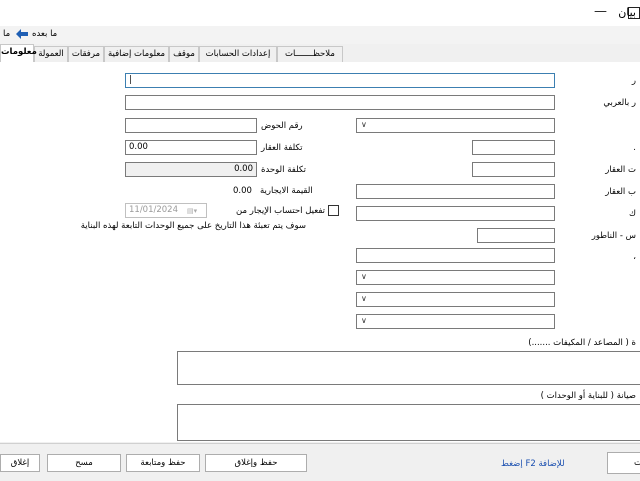 This screenshot has width=640, height=481. I want to click on right-label-4: ك, so click(632, 214).